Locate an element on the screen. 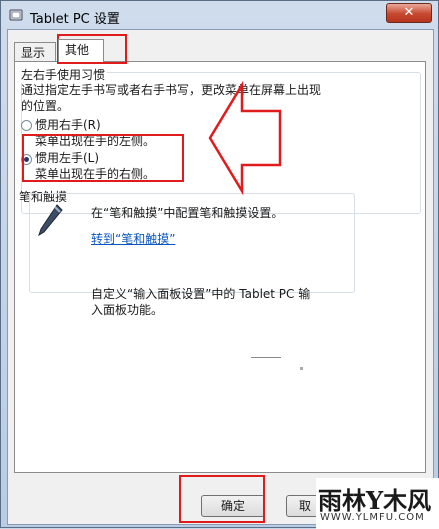 This screenshot has height=529, width=439. tab-other: 其他 is located at coordinates (81, 50).